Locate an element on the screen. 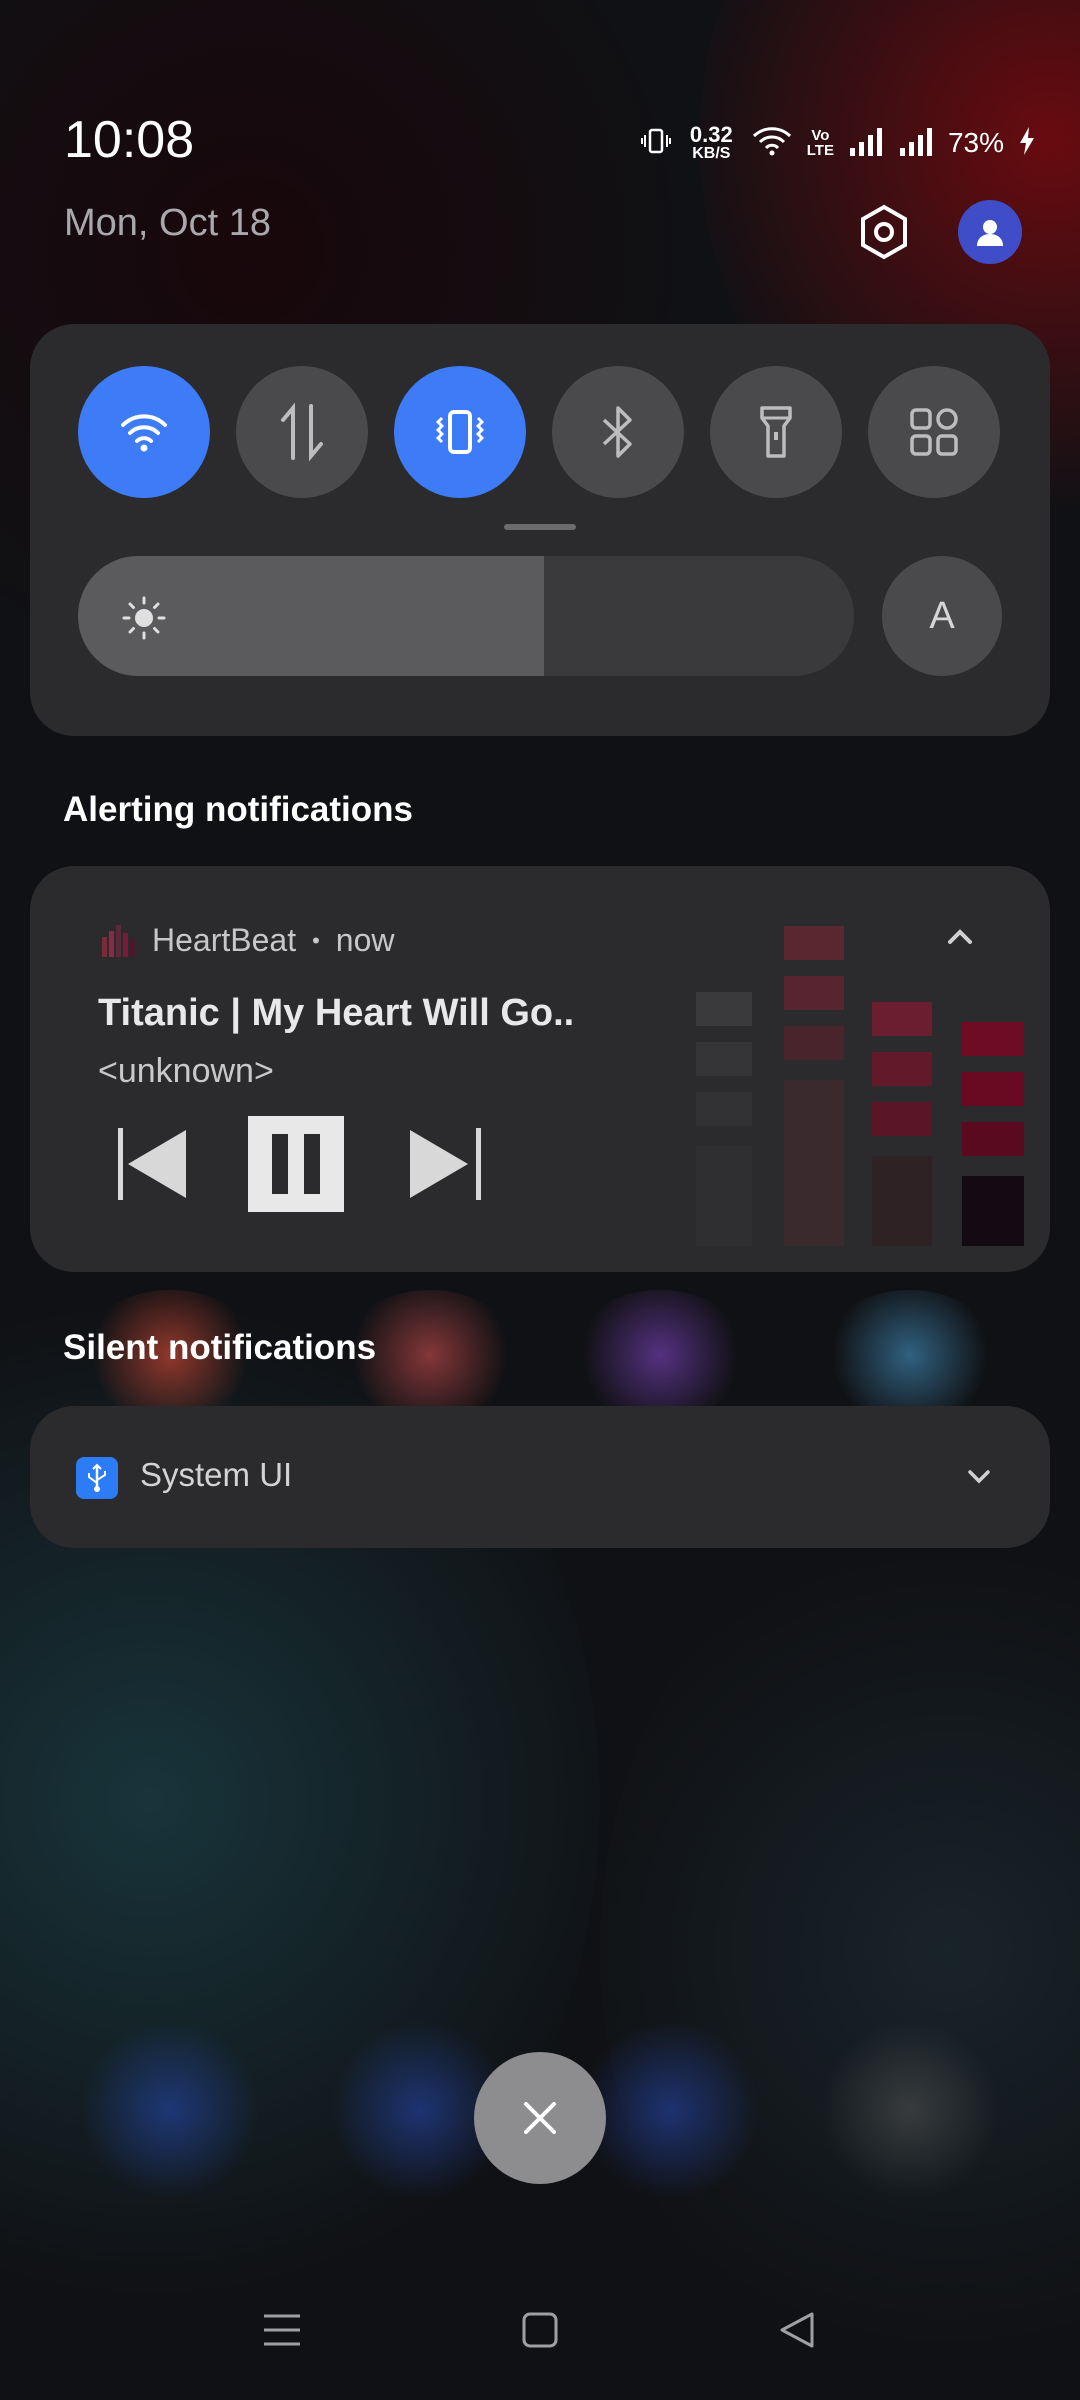 This screenshot has width=1080, height=2400. grid-icon is located at coordinates (934, 432).